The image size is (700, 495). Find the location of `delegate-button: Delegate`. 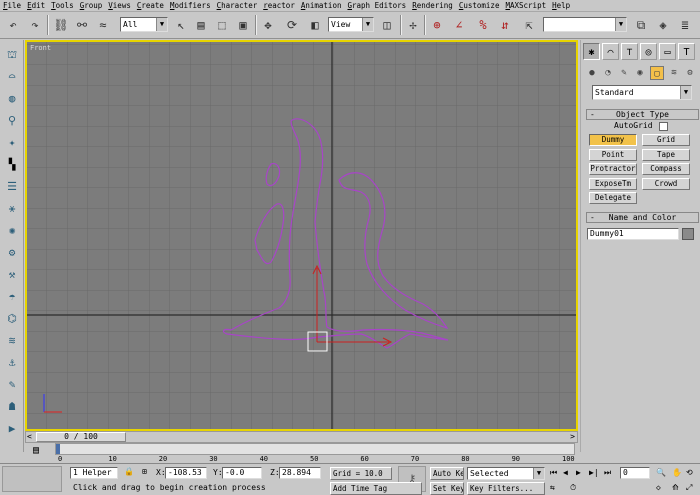

delegate-button: Delegate is located at coordinates (613, 198).